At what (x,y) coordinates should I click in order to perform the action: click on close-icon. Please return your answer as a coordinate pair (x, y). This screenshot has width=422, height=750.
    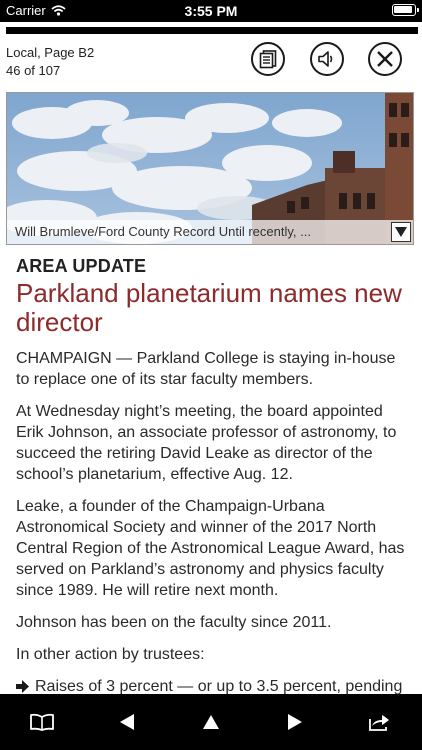
    Looking at the image, I should click on (385, 59).